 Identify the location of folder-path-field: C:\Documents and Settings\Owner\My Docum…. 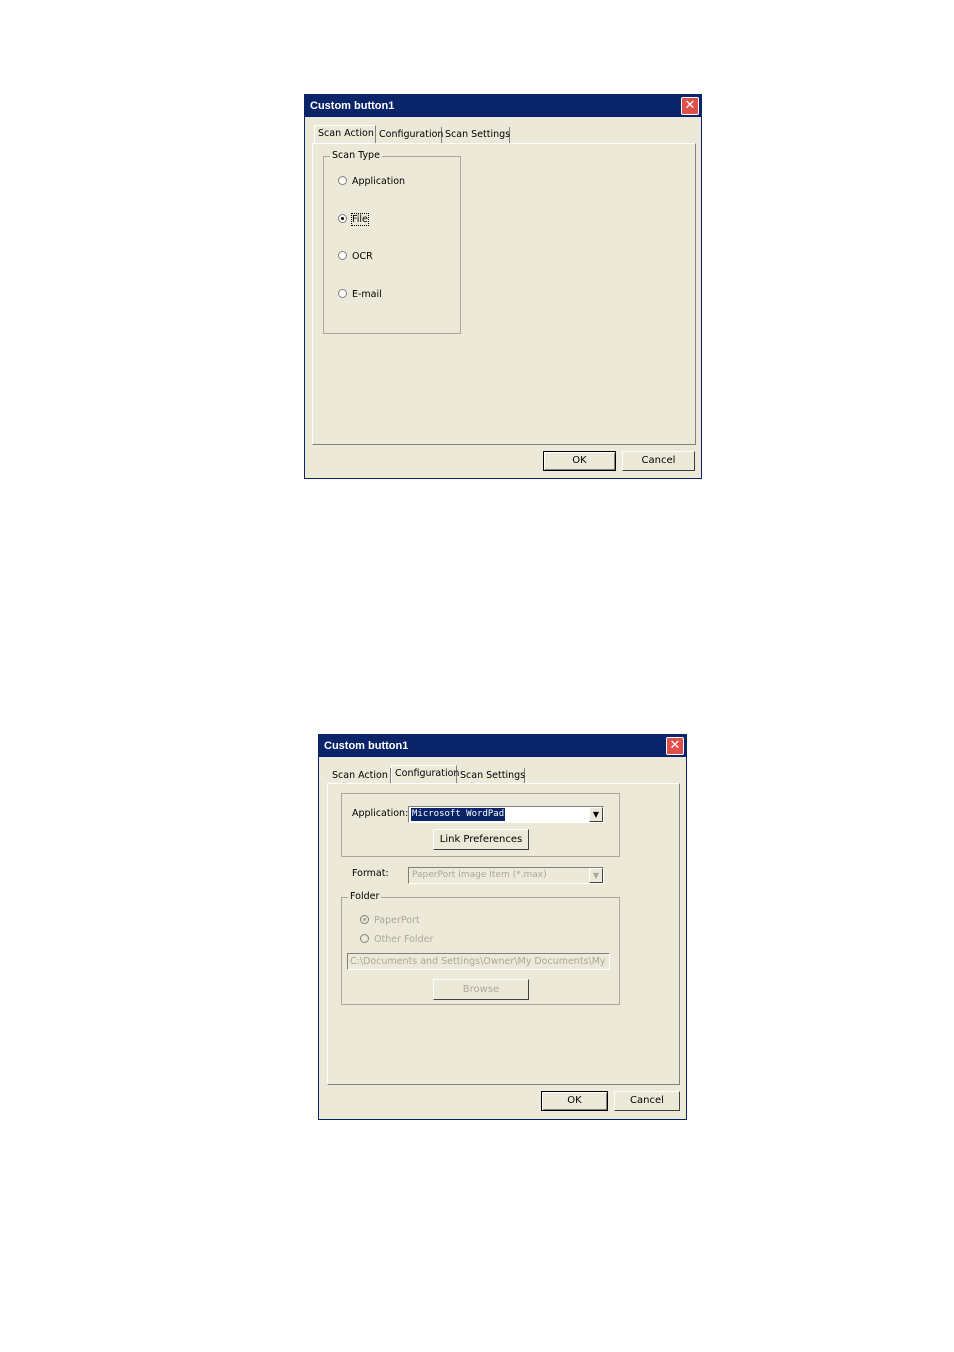
(478, 961).